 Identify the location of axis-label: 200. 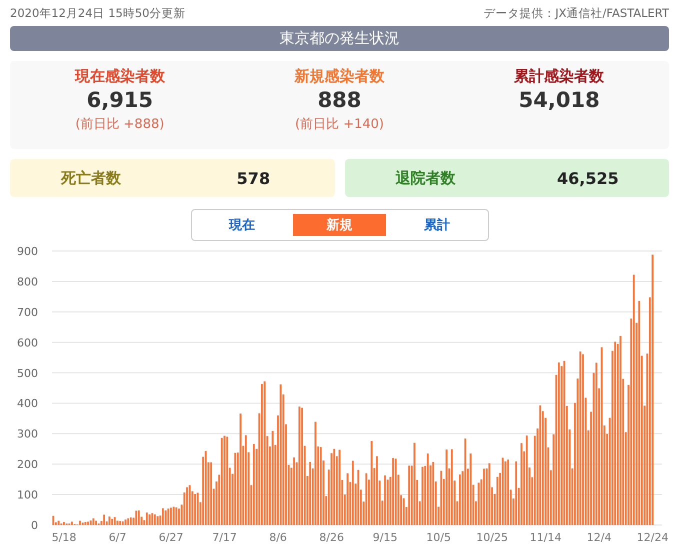
(27, 465).